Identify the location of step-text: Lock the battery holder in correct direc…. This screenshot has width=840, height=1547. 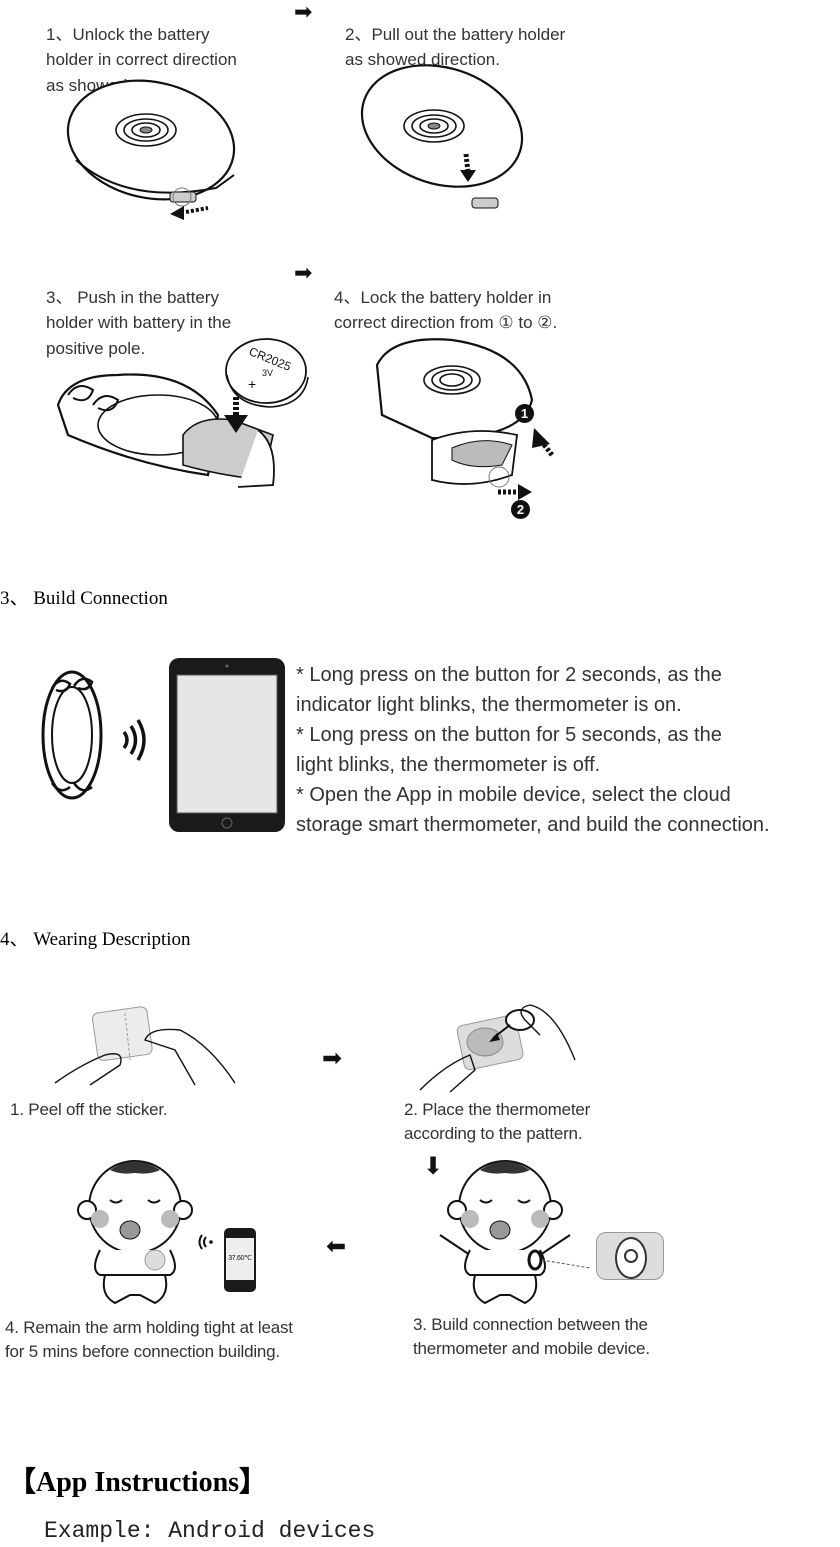
(446, 310).